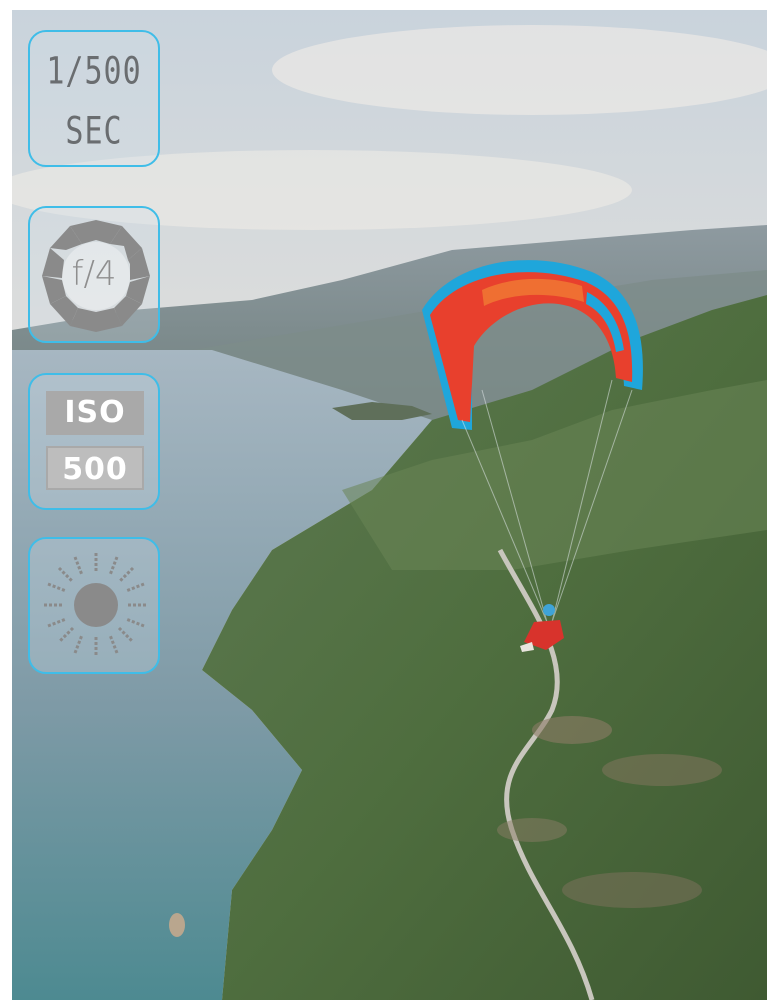  Describe the element at coordinates (95, 413) in the screenshot. I see `iso-label: ISO` at that location.